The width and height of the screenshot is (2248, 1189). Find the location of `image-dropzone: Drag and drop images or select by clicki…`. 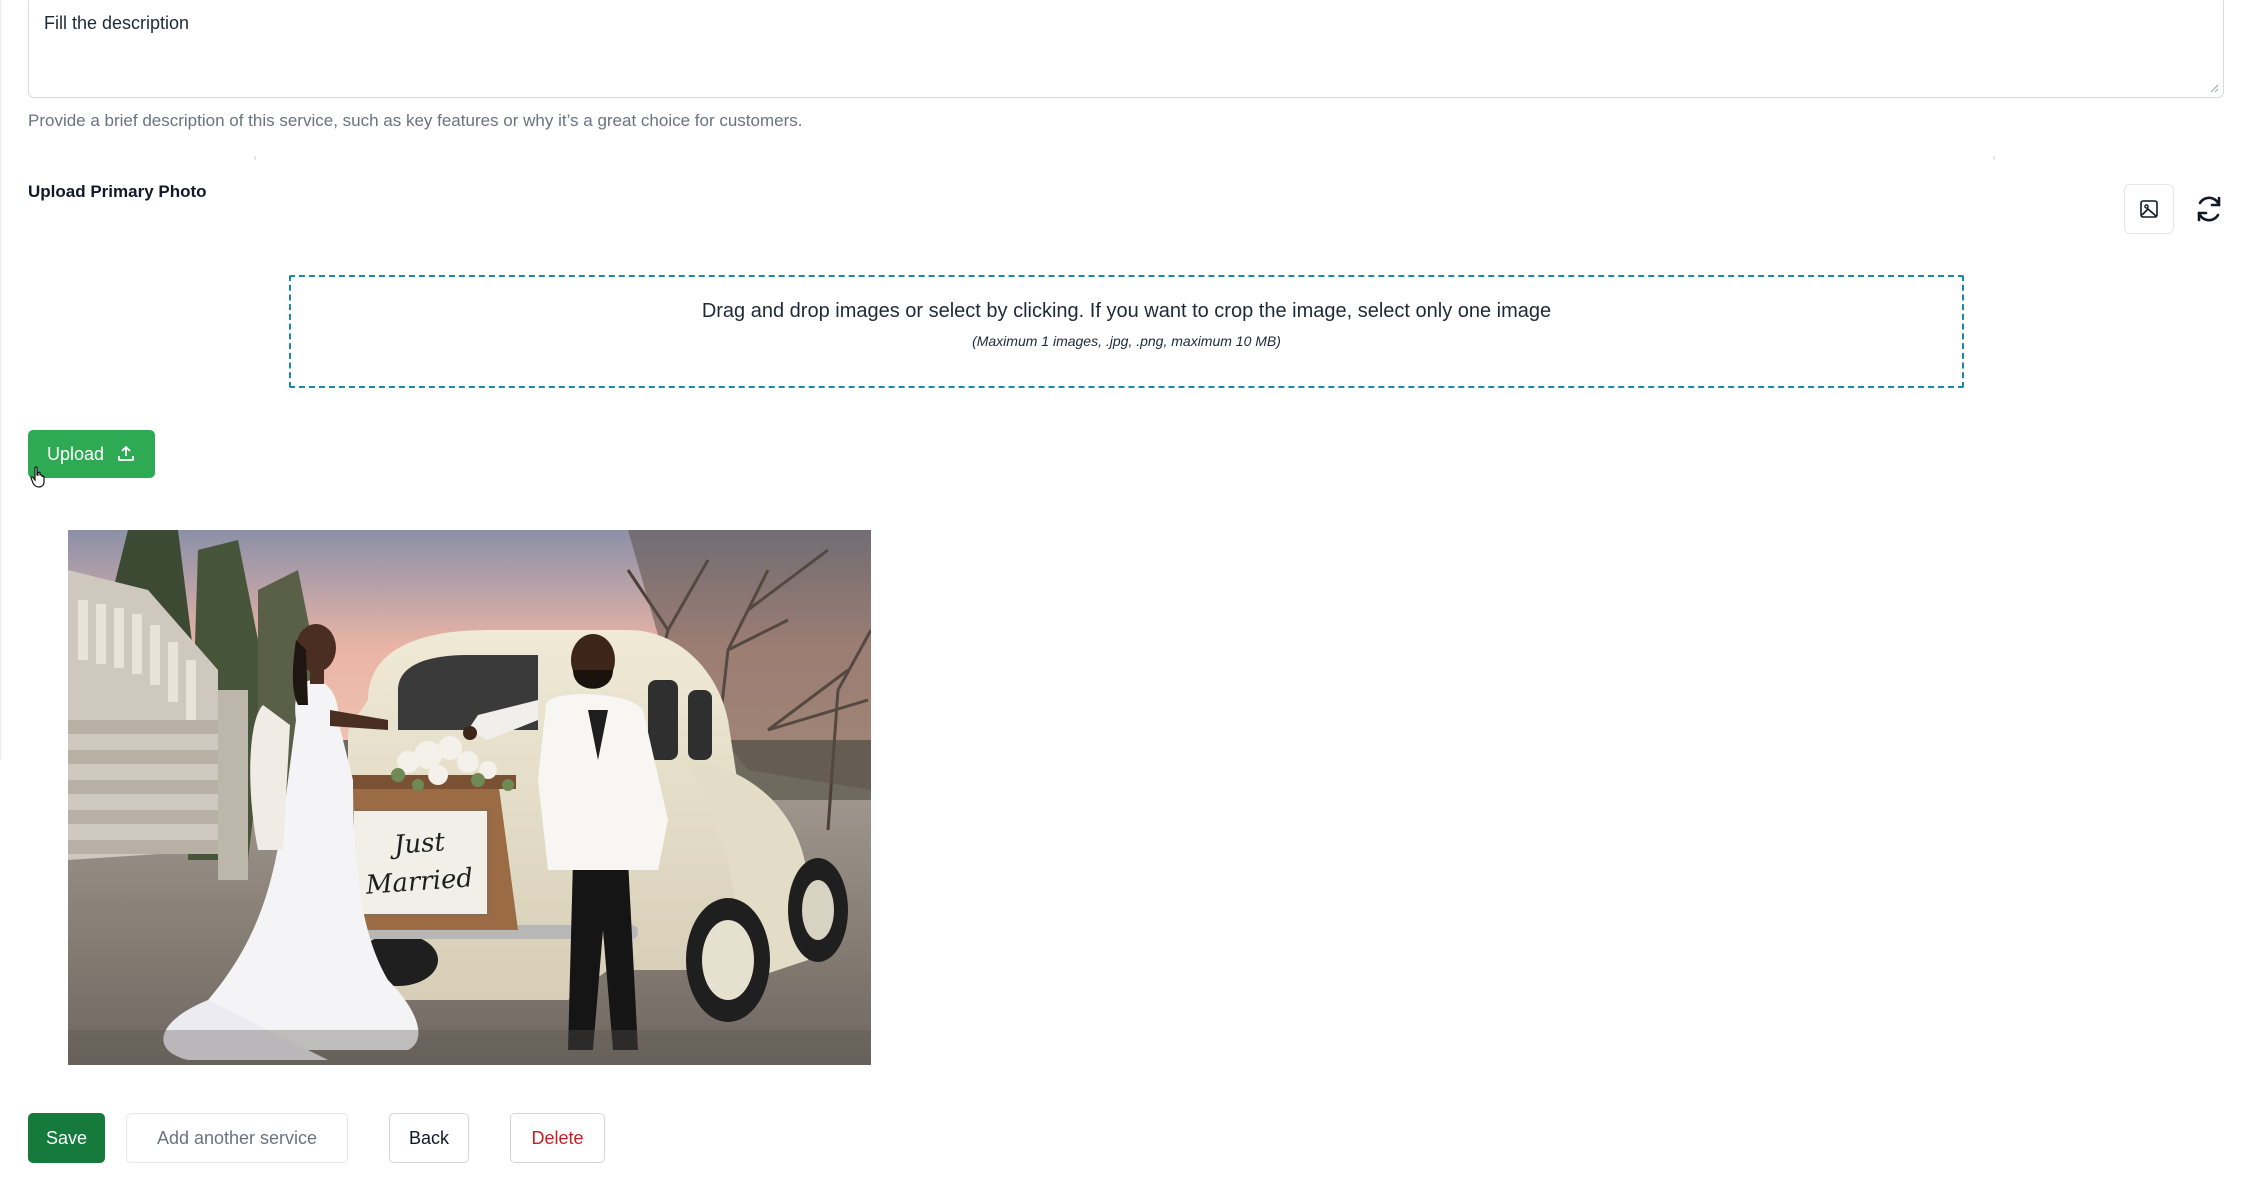

image-dropzone: Drag and drop images or select by clicki… is located at coordinates (1126, 331).